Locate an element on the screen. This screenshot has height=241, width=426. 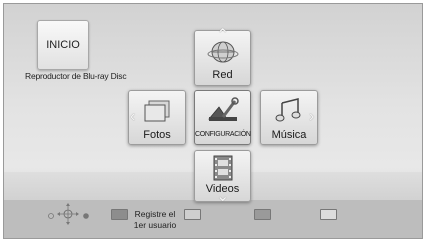
network-globe-icon is located at coordinates (222, 52).